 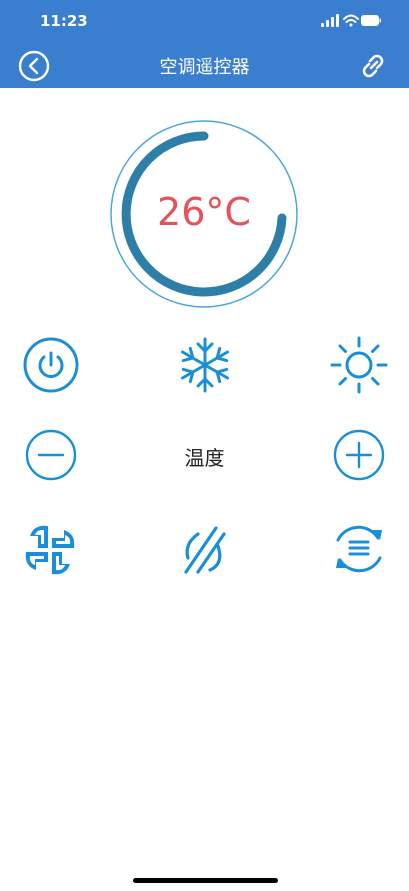 What do you see at coordinates (204, 212) in the screenshot?
I see `temperature-value: 26°C` at bounding box center [204, 212].